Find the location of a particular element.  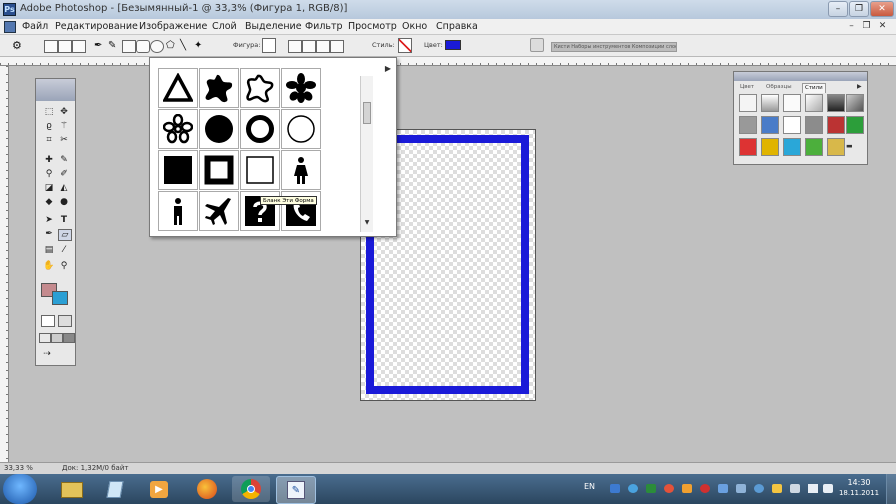

menu-filter: Фильтр is located at coordinates (324, 26).